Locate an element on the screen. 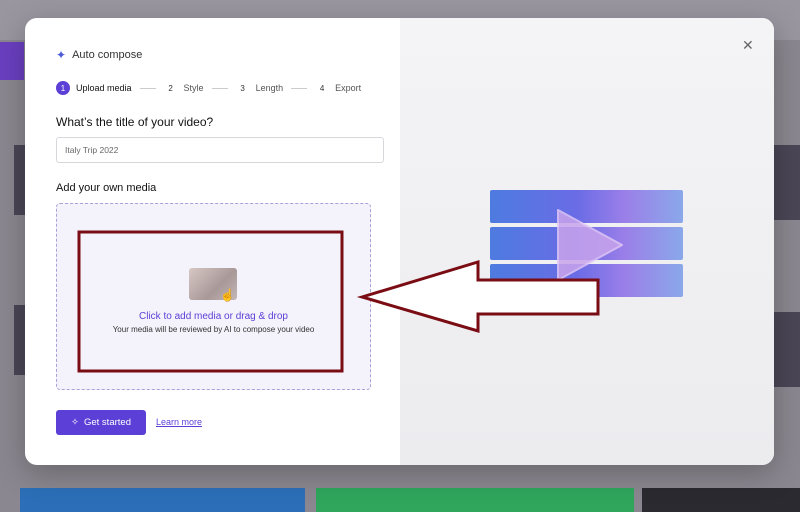  step-length: 3 Length is located at coordinates (260, 88).